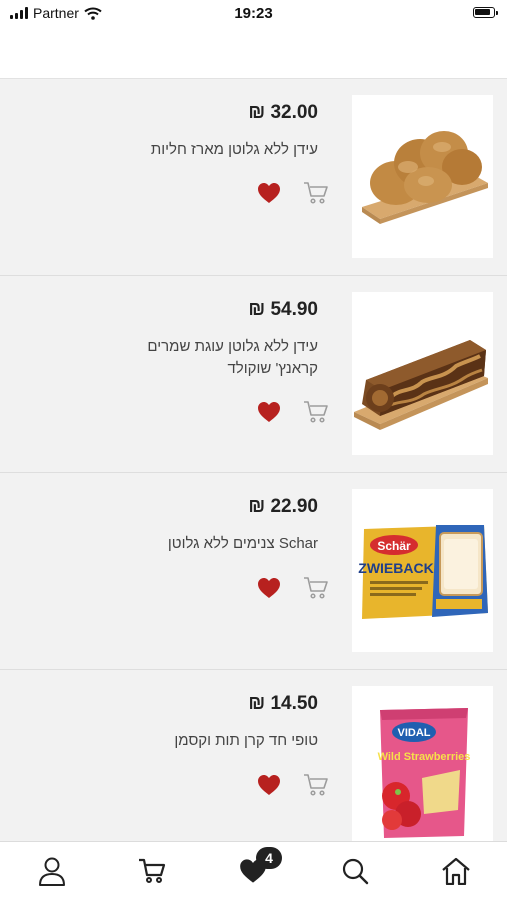 This screenshot has width=507, height=901. Describe the element at coordinates (218, 358) in the screenshot. I see `product-name: עידן ללא גלוטן עוגת שמרים קראנץ' שוקולד` at that location.